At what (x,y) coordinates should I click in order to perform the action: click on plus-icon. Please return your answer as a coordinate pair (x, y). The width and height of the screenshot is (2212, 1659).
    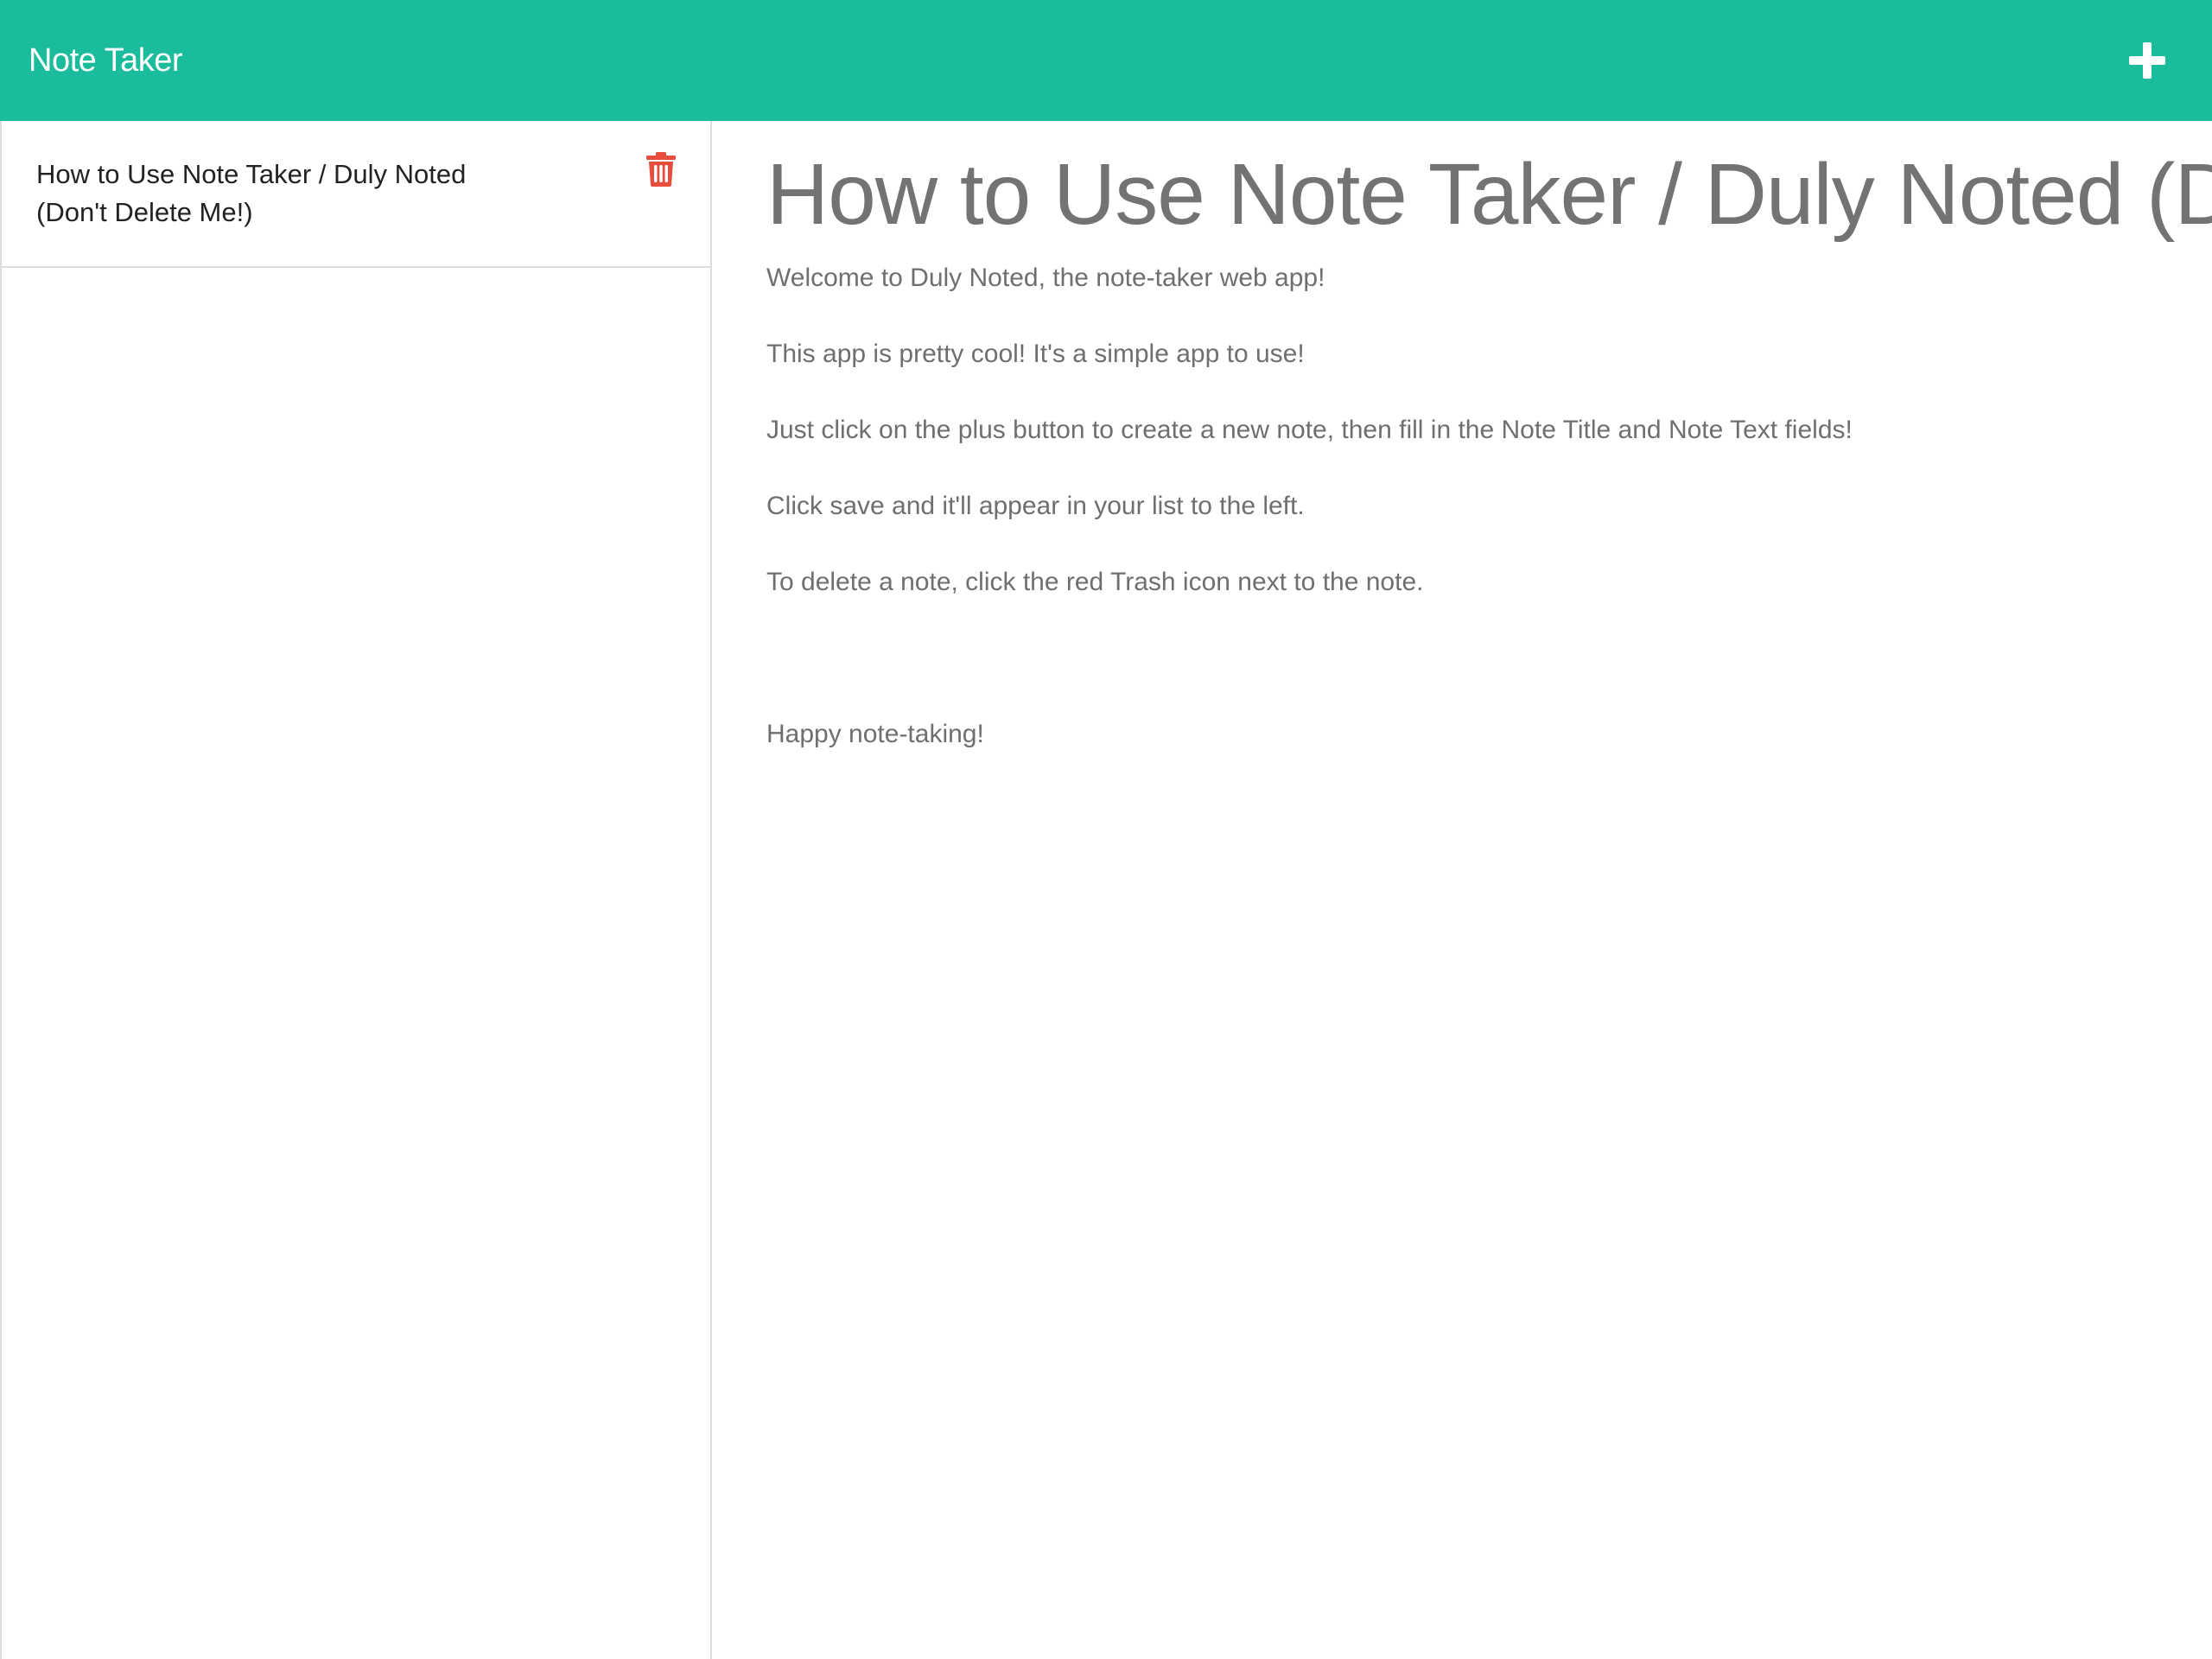
    Looking at the image, I should click on (2147, 61).